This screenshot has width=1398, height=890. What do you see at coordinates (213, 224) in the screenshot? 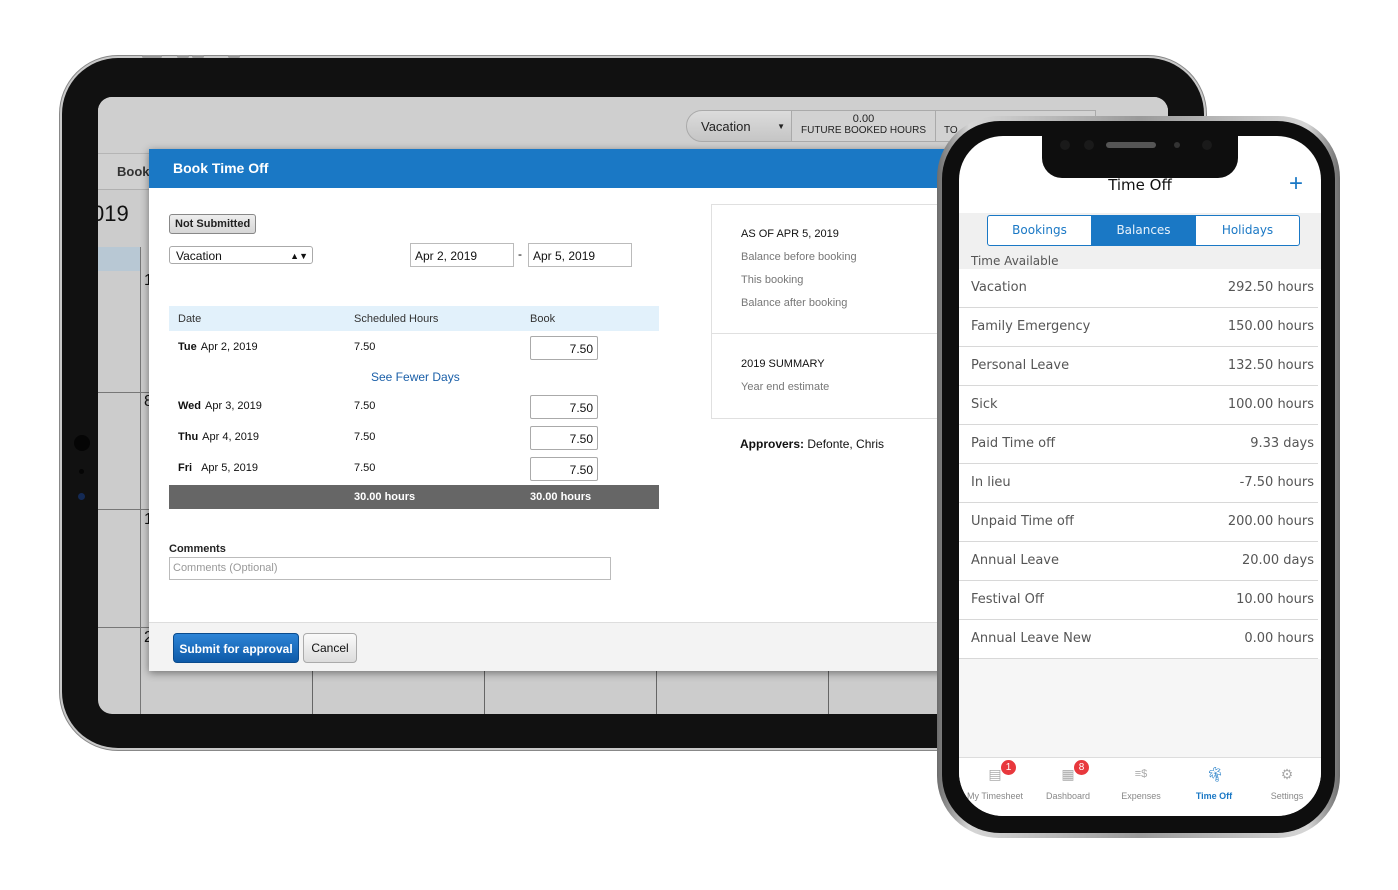
I see `status-badge: Not Submitted` at bounding box center [213, 224].